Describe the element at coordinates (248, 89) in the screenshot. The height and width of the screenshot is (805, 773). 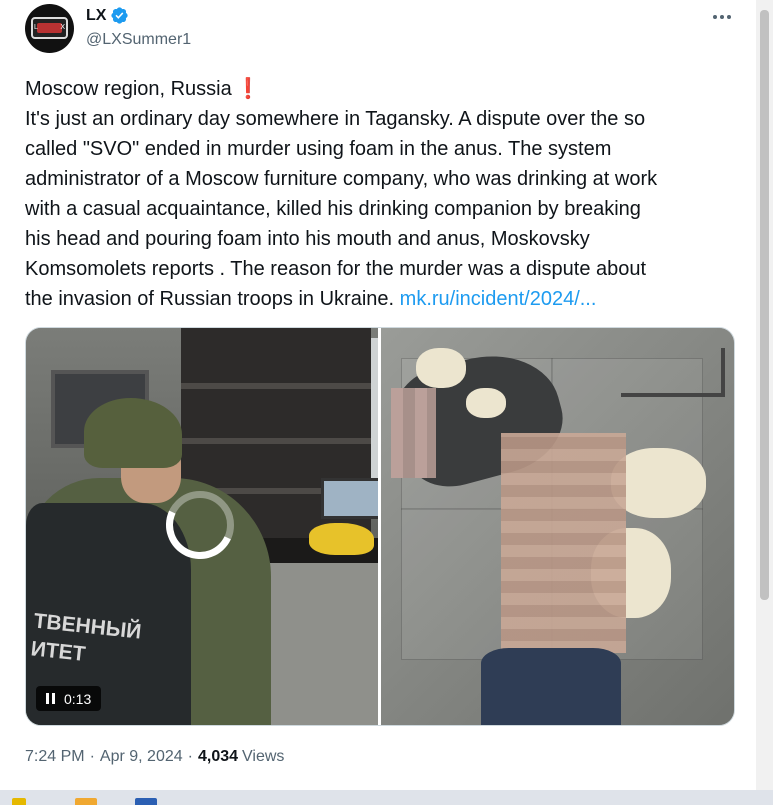
I see `exclamation-emoji-icon: ❗` at that location.